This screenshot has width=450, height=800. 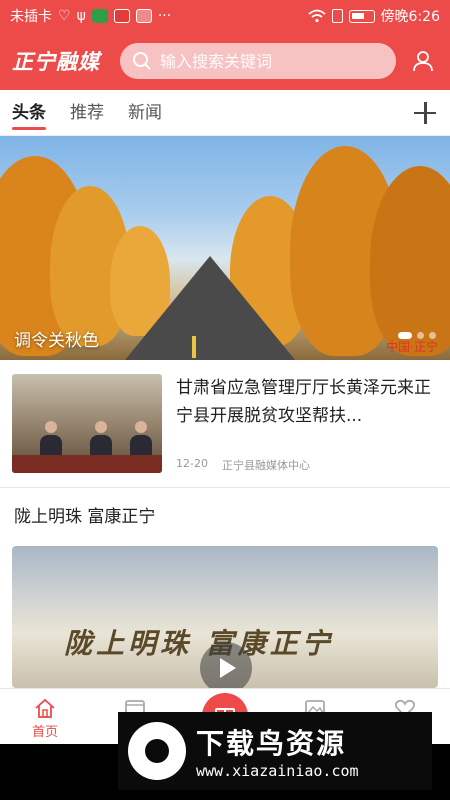 I want to click on road-image, so click(x=210, y=308).